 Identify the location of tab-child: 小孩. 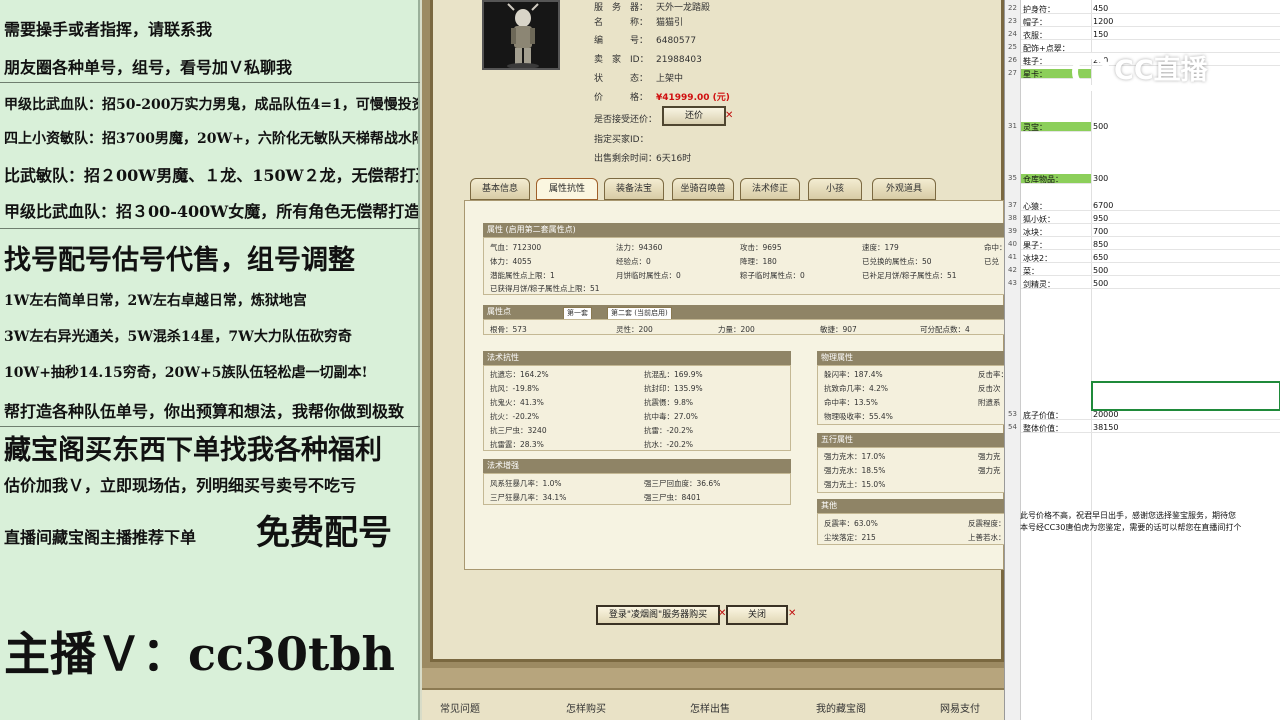
(835, 189).